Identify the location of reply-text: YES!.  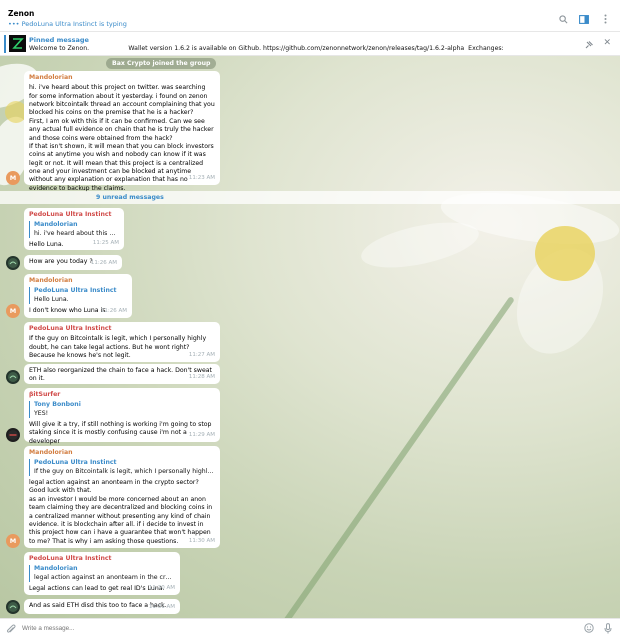
(41, 413).